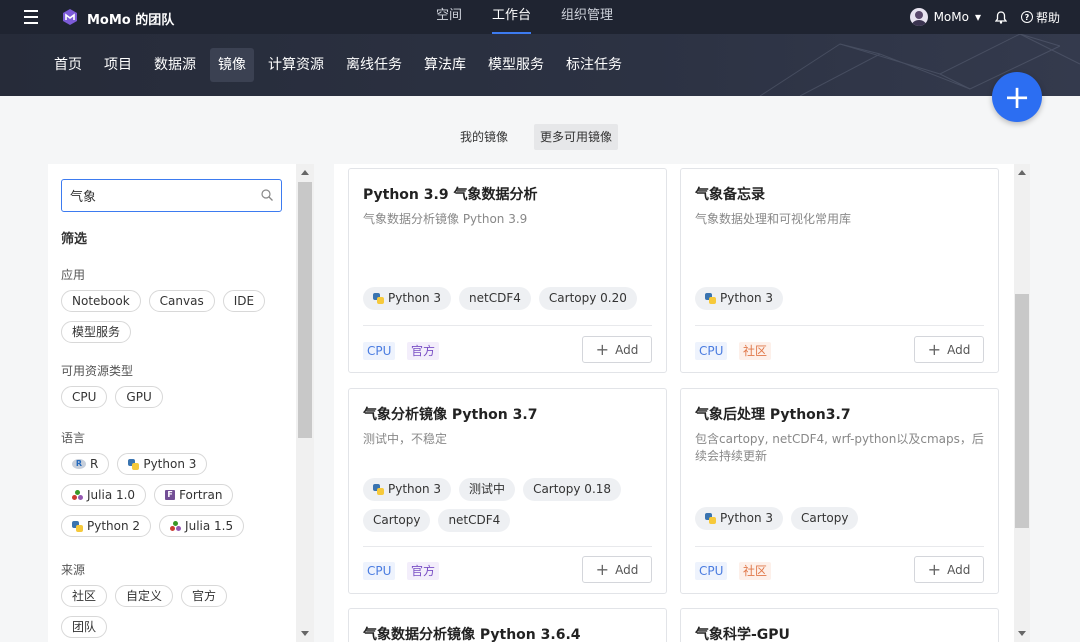 The image size is (1080, 642). Describe the element at coordinates (84, 397) in the screenshot. I see `filter-chip-cpu: CPU` at that location.